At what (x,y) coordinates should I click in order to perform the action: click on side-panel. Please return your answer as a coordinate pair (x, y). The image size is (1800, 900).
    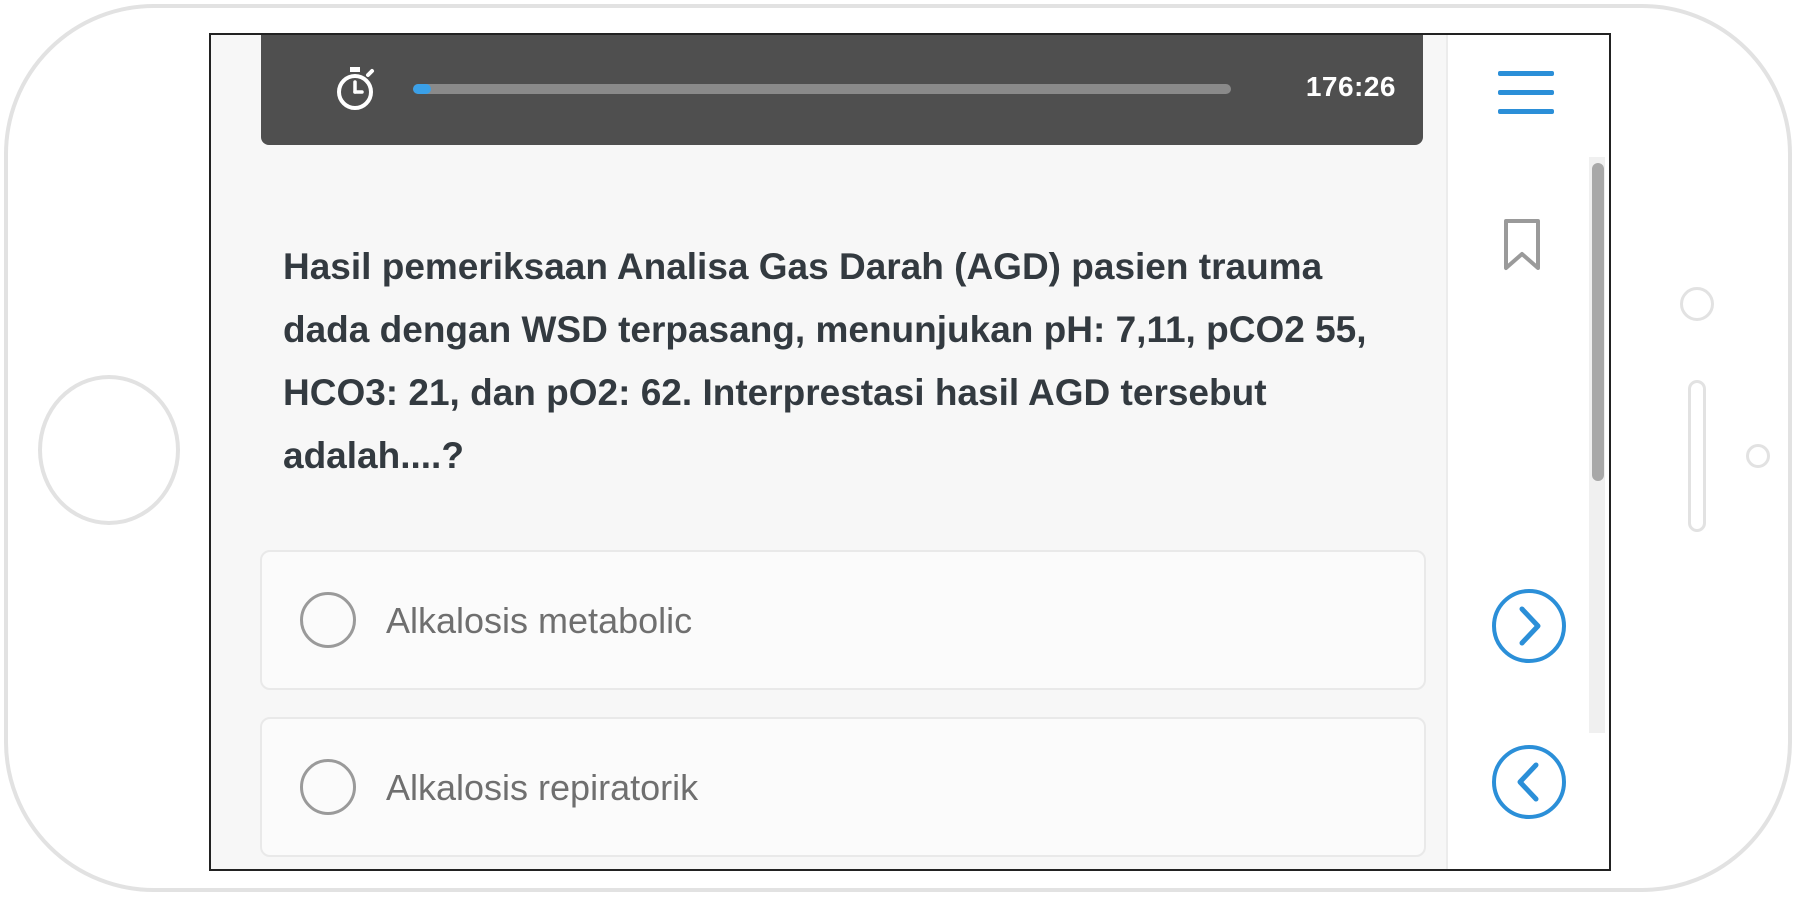
    Looking at the image, I should click on (1527, 452).